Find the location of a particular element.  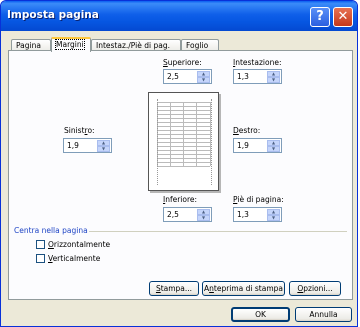

print-preview-button: Anteprima di stampa is located at coordinates (243, 288).